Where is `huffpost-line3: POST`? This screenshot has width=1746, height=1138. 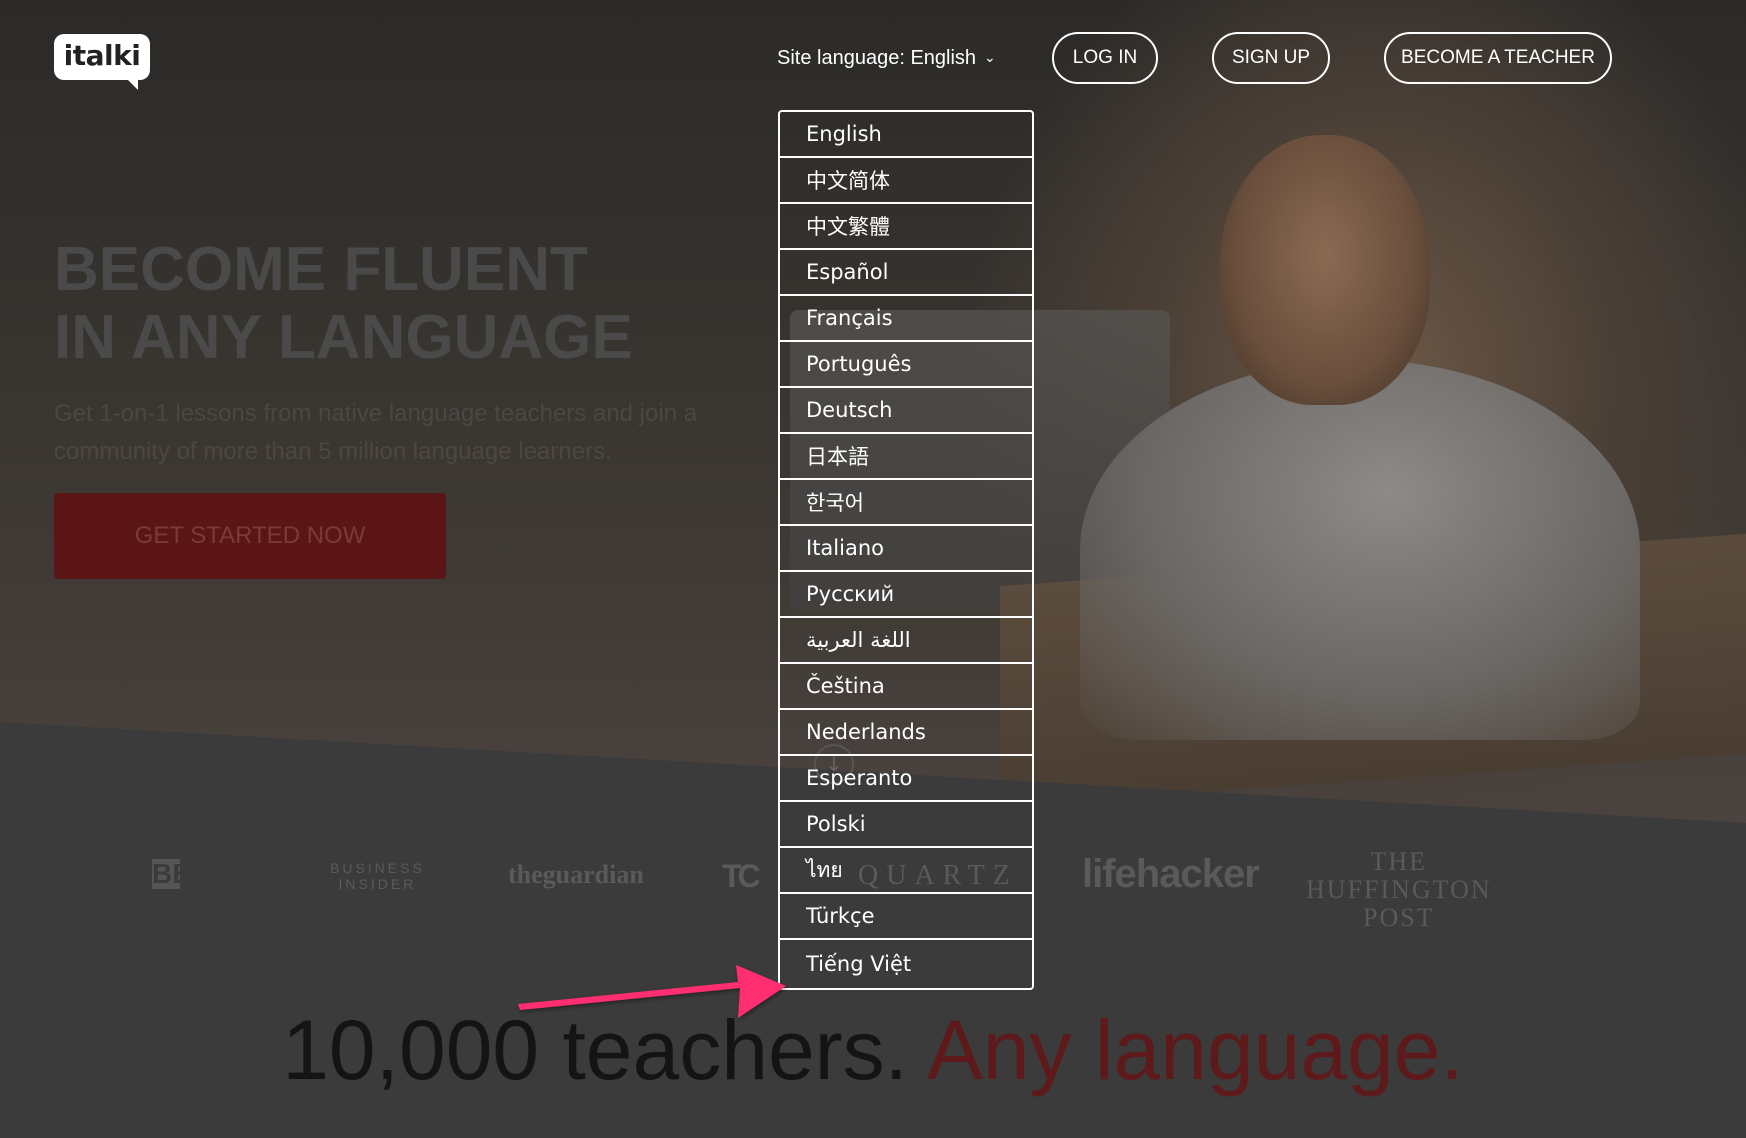 huffpost-line3: POST is located at coordinates (1399, 917).